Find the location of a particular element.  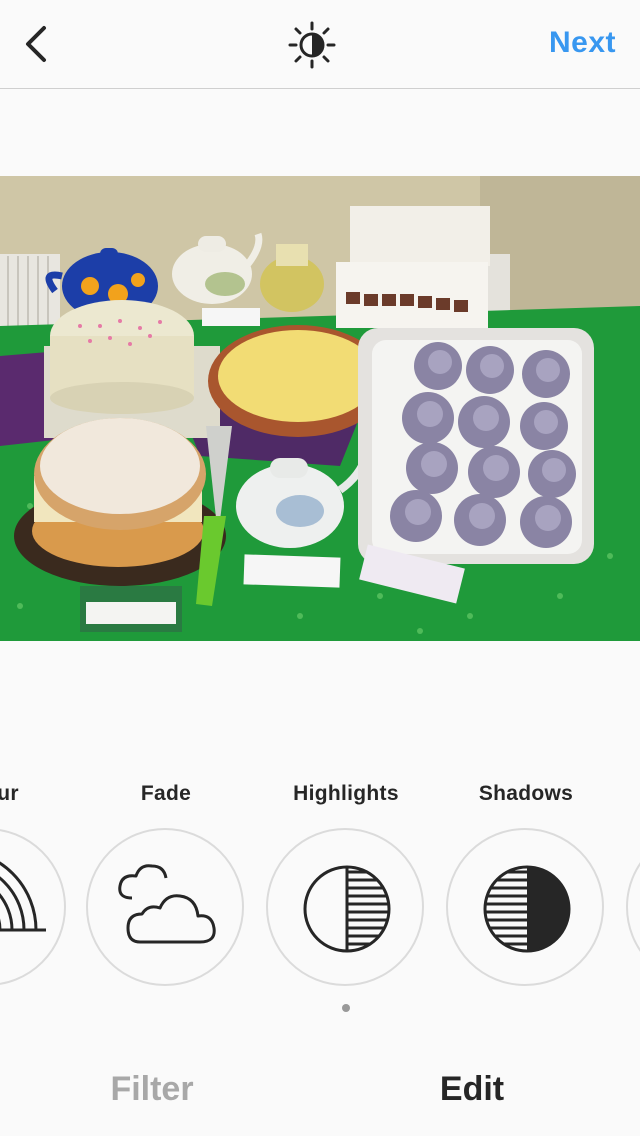

tool-fade-button is located at coordinates (165, 907).